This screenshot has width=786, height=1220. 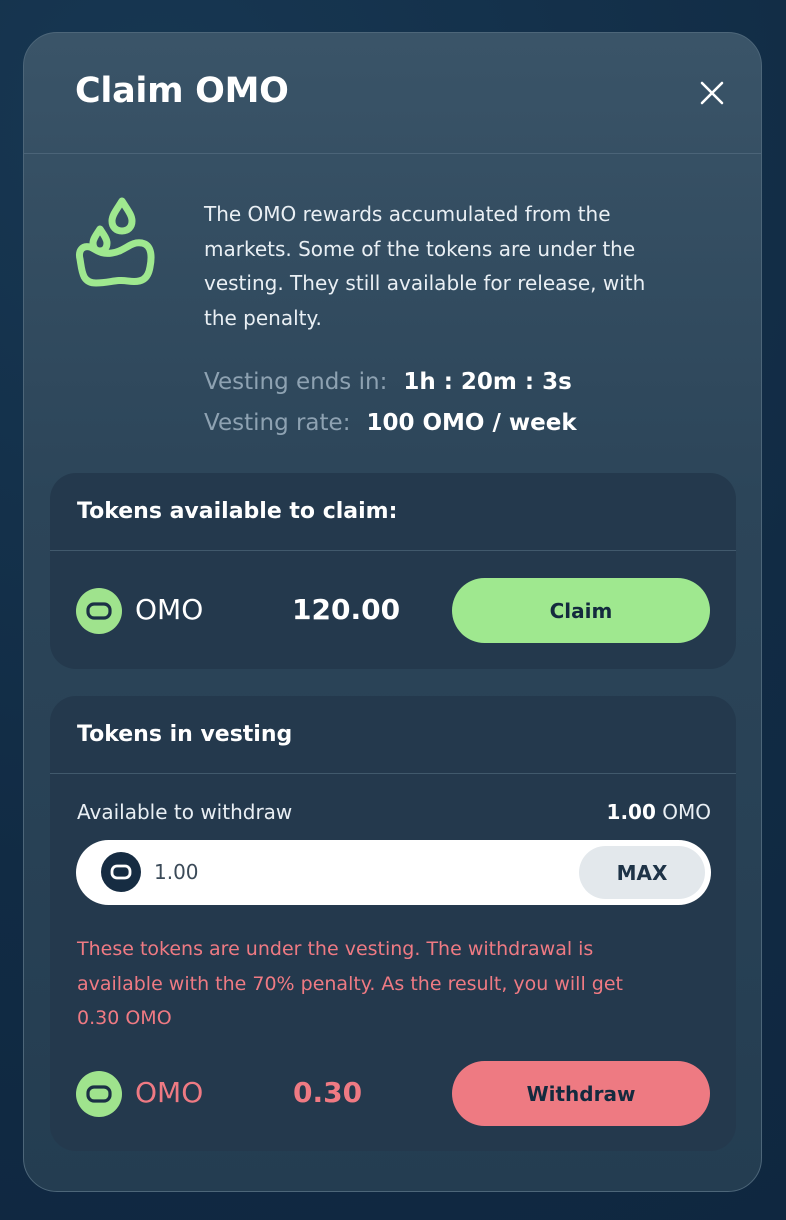 I want to click on claim-amount: 120.00, so click(x=346, y=609).